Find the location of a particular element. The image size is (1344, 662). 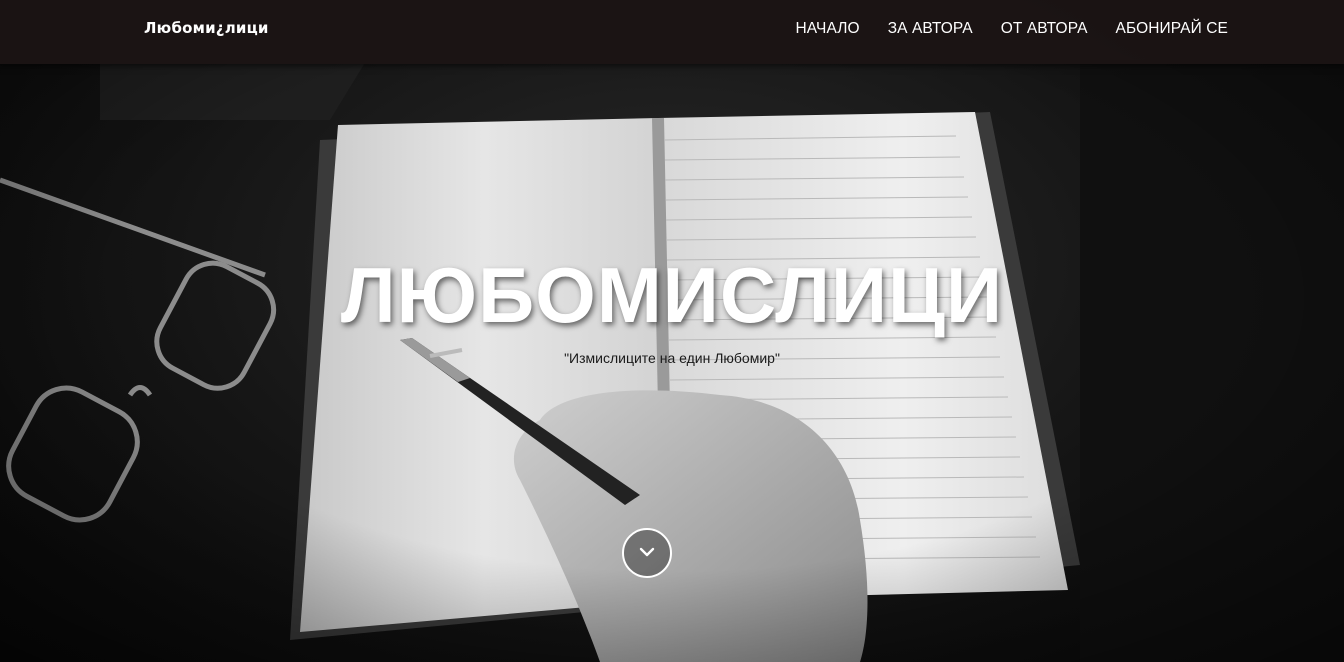

scroll-down-button is located at coordinates (647, 553).